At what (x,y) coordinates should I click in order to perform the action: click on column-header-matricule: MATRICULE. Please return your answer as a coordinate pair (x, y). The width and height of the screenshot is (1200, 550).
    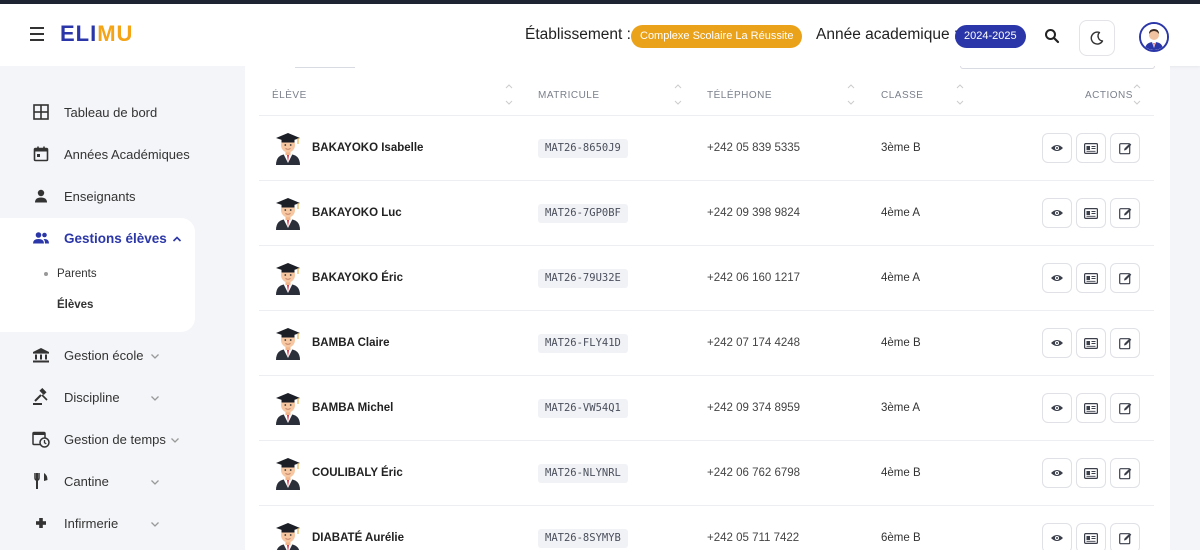
    Looking at the image, I should click on (569, 95).